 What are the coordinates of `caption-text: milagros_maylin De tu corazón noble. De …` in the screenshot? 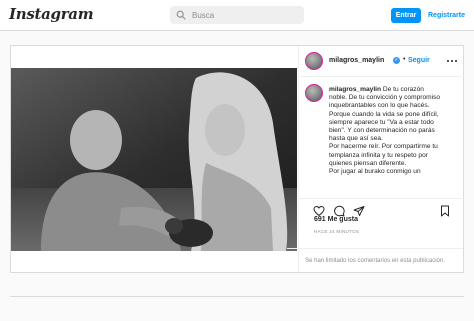 It's located at (395, 131).